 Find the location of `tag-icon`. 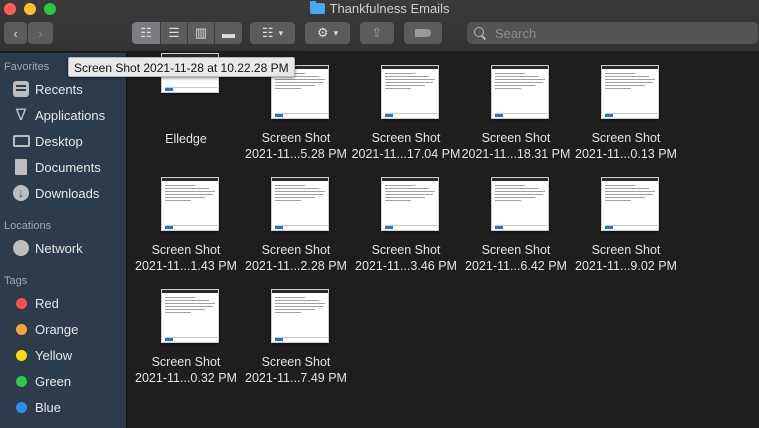

tag-icon is located at coordinates (423, 33).